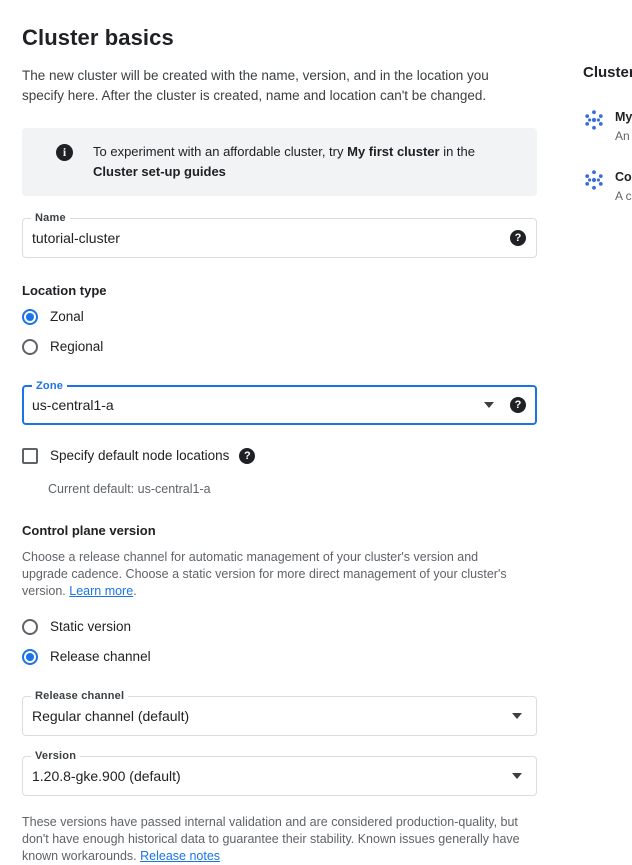  What do you see at coordinates (64, 290) in the screenshot?
I see `location-type-heading: Location type` at bounding box center [64, 290].